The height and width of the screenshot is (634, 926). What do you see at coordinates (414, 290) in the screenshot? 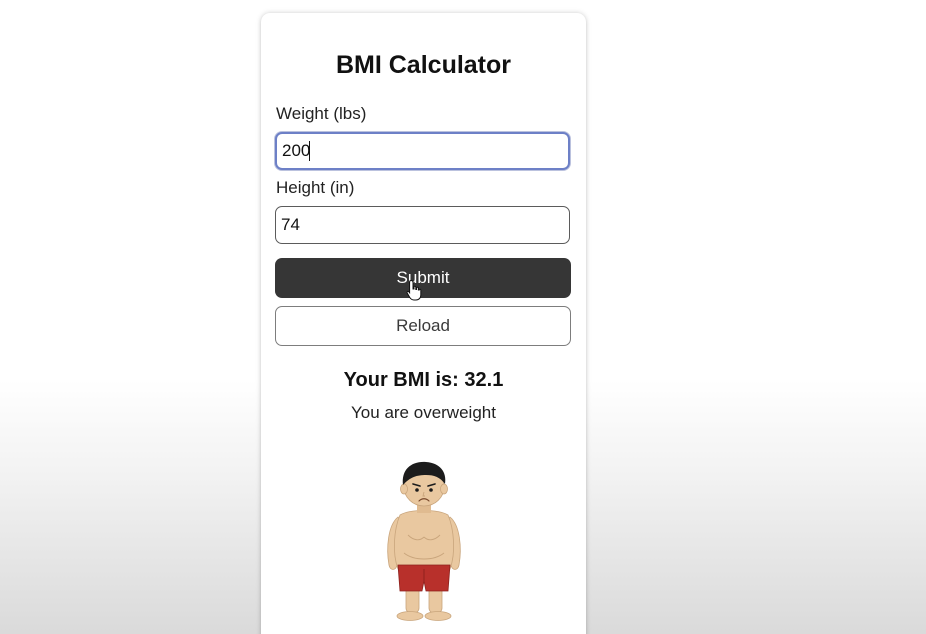
I see `hand-pointer-cursor-icon` at bounding box center [414, 290].